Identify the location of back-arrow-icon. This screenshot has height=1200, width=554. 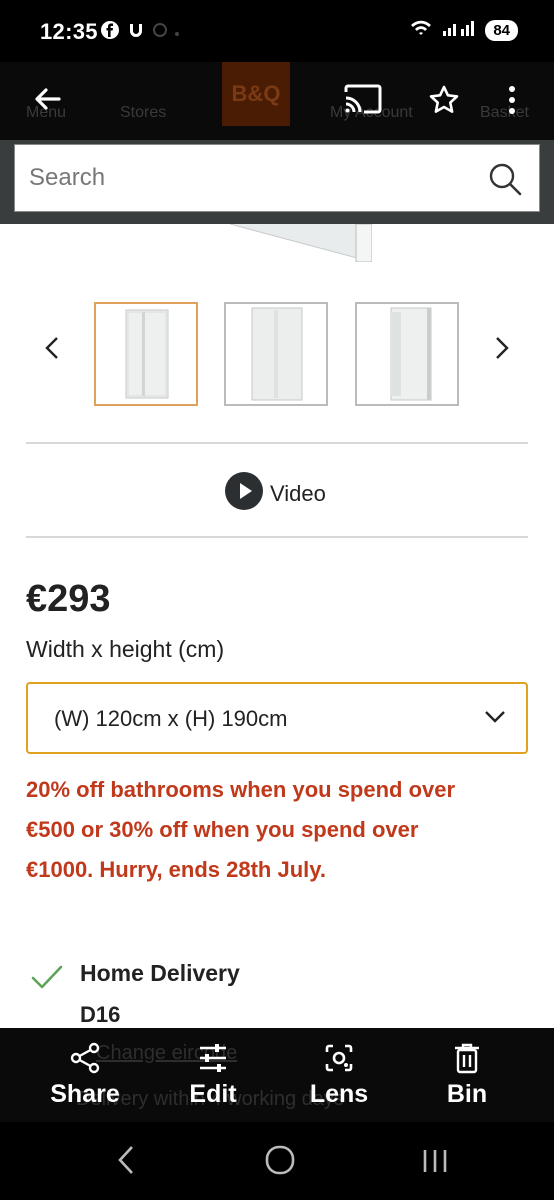
(47, 101).